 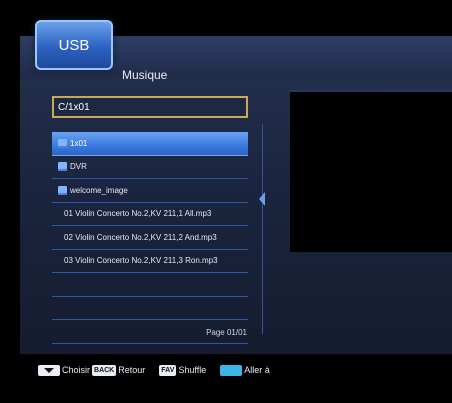 I want to click on preview-window, so click(x=371, y=171).